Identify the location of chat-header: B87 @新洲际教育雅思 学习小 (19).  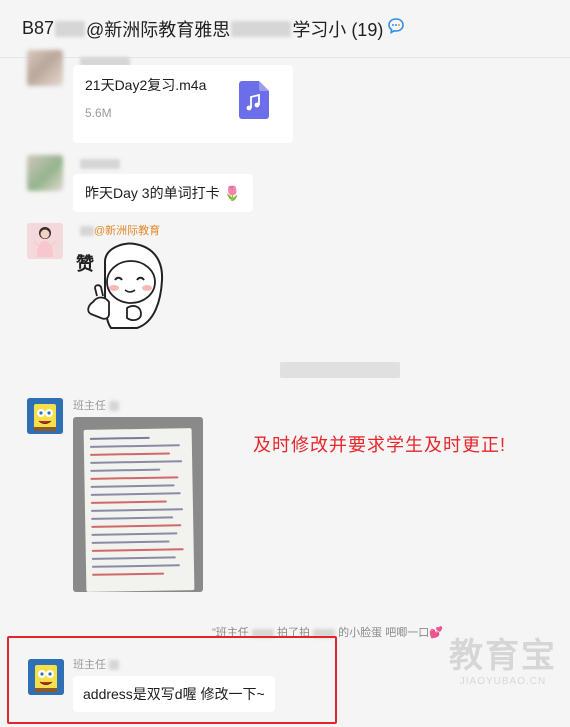
(285, 29).